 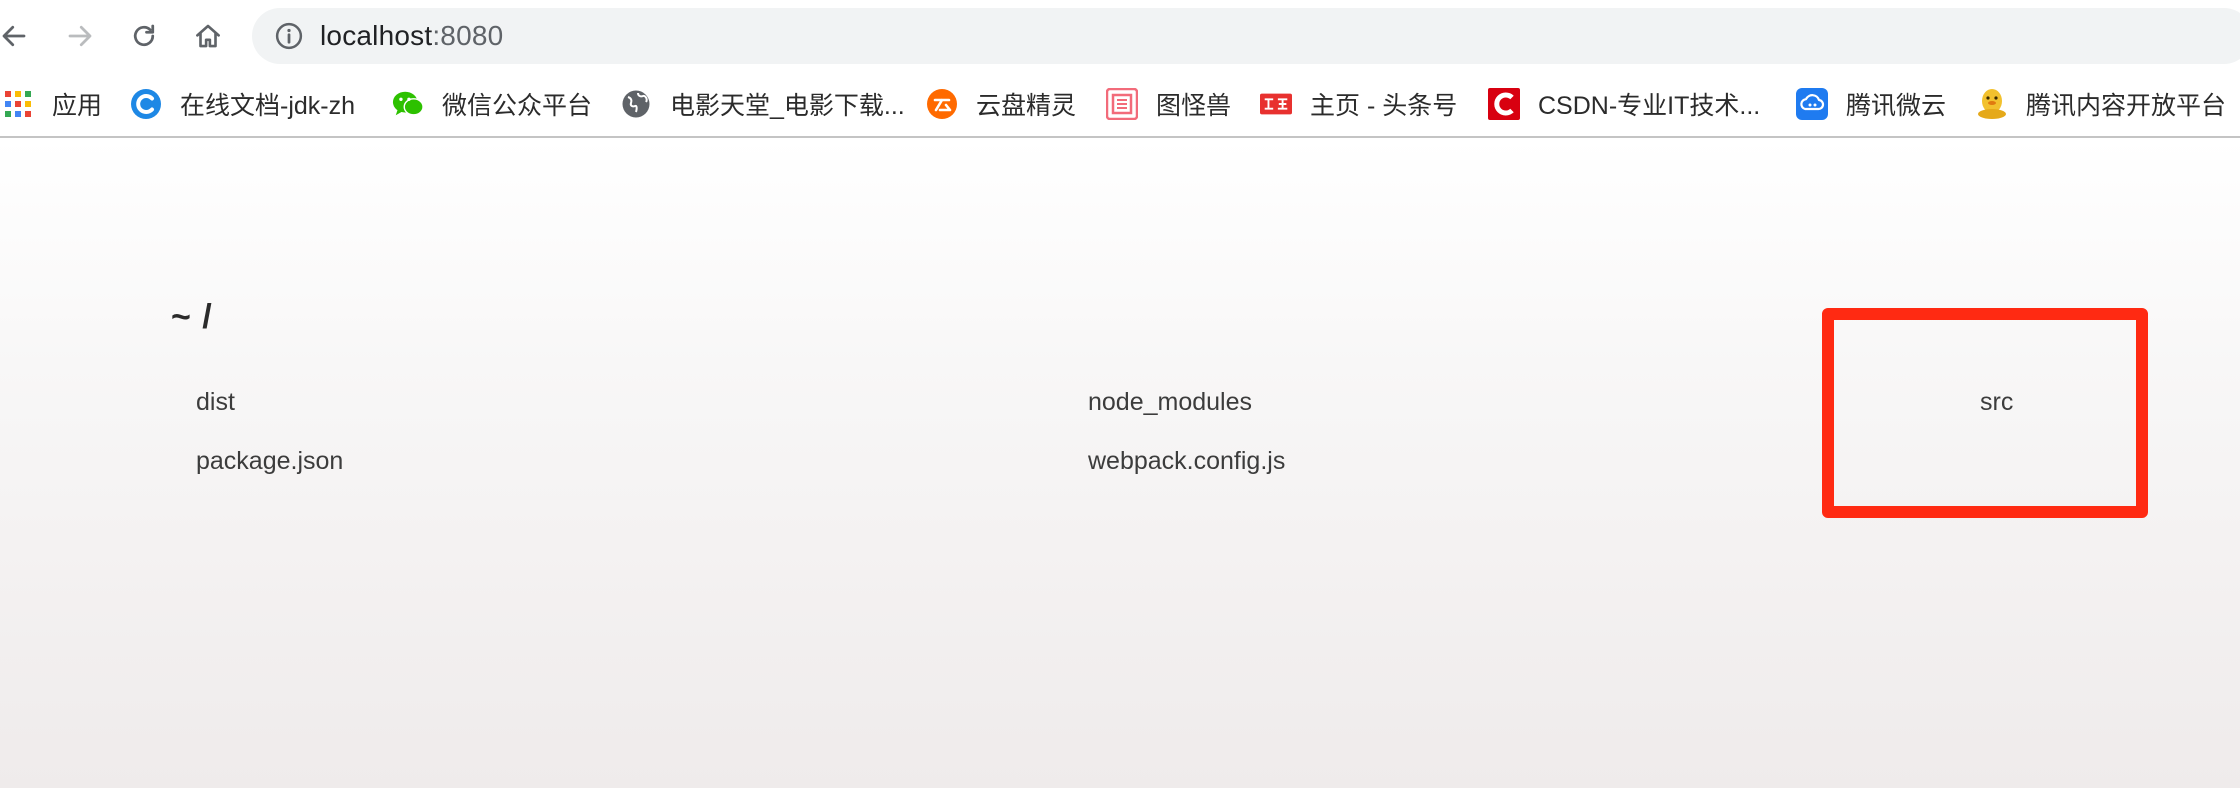 I want to click on weiyun-icon, so click(x=1812, y=104).